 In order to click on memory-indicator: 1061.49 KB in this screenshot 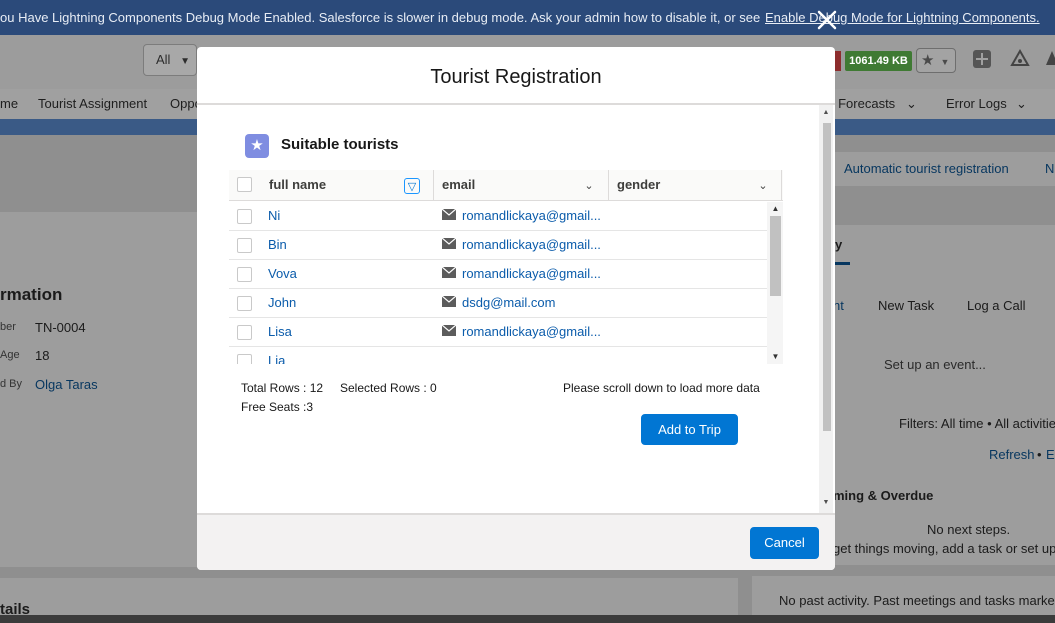, I will do `click(878, 61)`.